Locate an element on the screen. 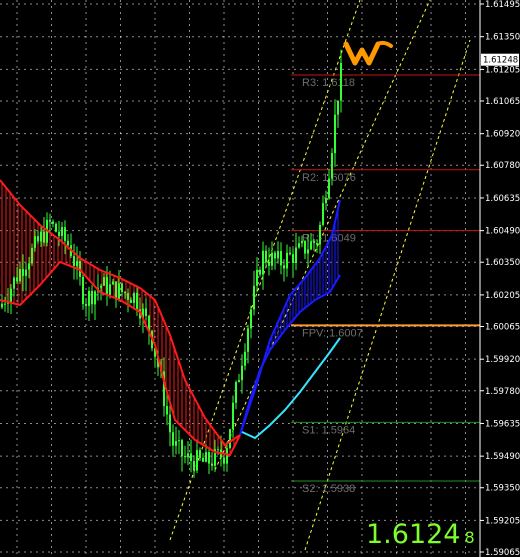  level-label-support: S1: 1.5964 is located at coordinates (328, 430).